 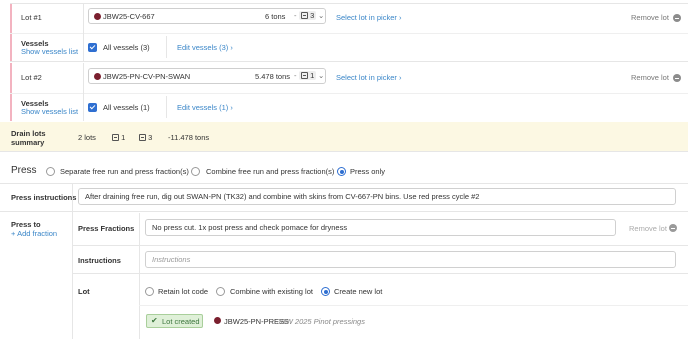 What do you see at coordinates (84, 291) in the screenshot?
I see `lot-label: Lot` at bounding box center [84, 291].